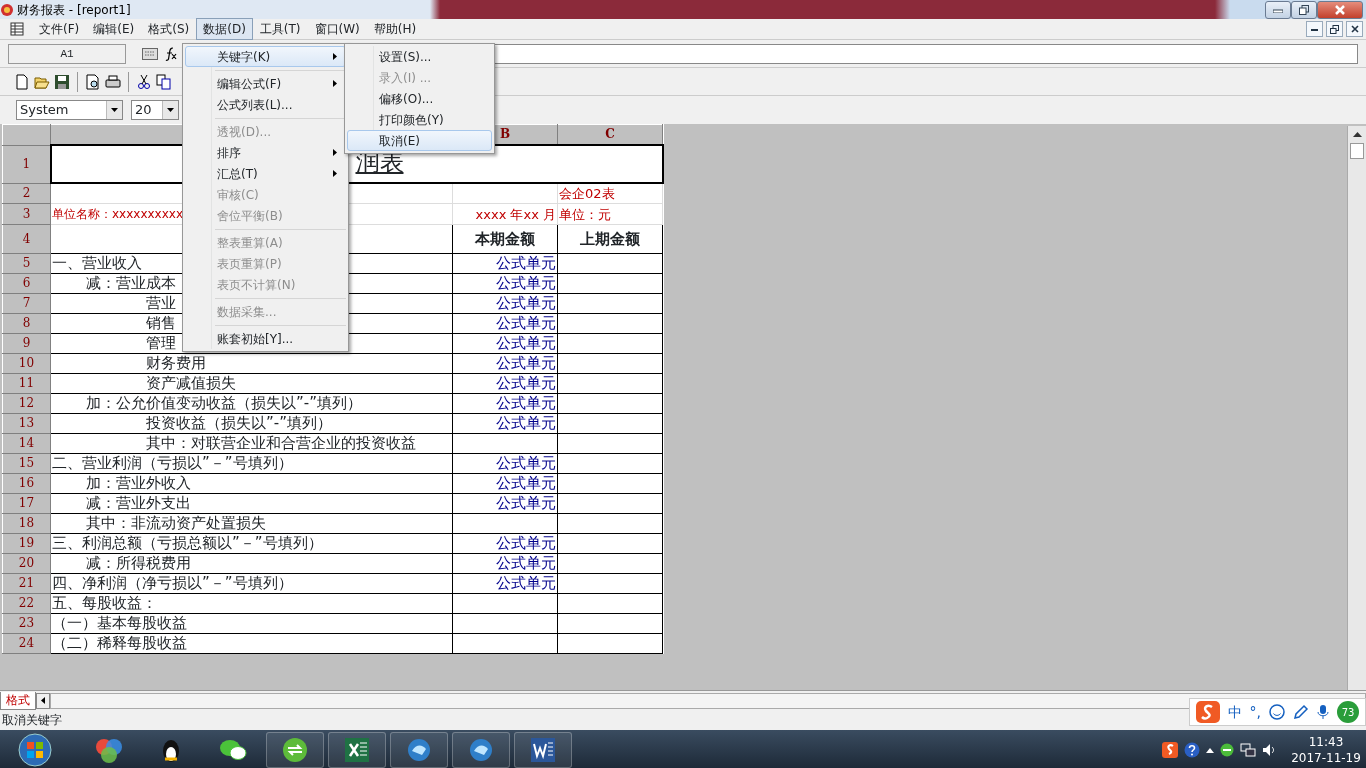 This screenshot has height=768, width=1366. I want to click on row-header: 9, so click(26, 343).